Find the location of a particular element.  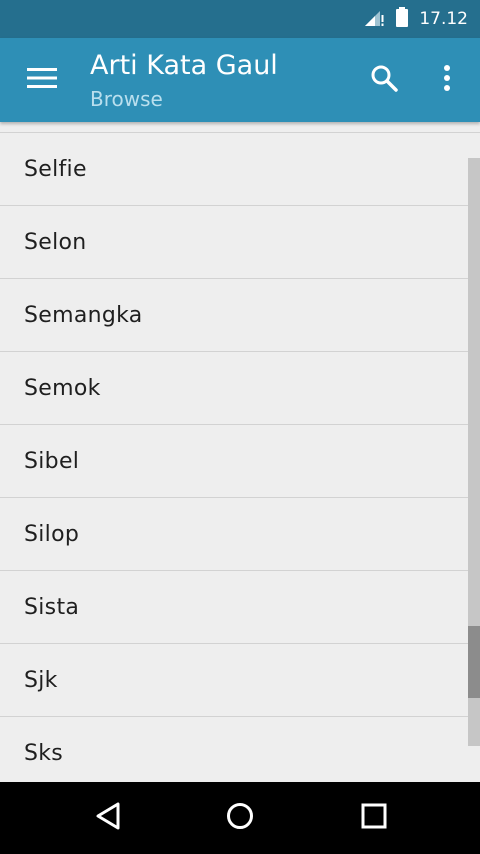

list-item: Sks is located at coordinates (240, 749).